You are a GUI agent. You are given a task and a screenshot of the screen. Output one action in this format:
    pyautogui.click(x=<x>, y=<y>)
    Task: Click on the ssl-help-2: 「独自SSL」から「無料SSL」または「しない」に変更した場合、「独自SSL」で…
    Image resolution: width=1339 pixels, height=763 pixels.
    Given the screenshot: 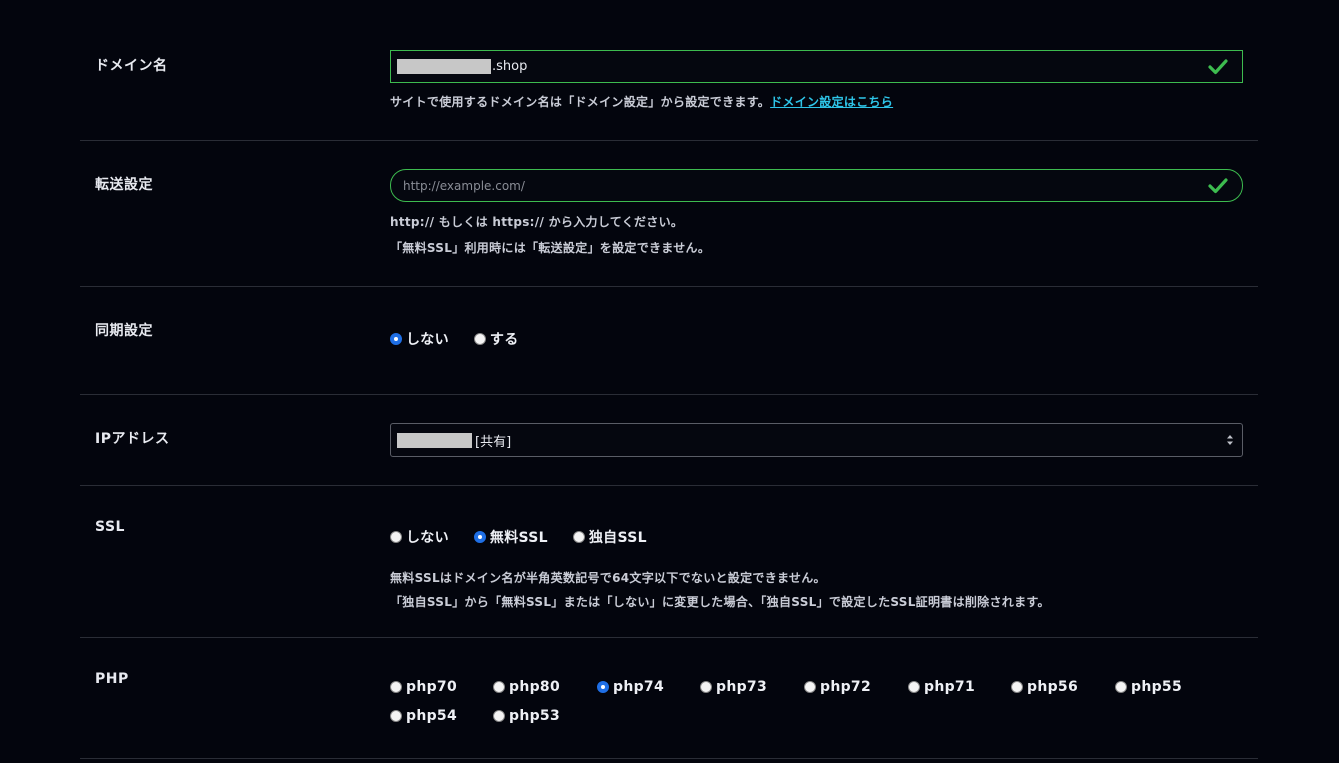 What is the action you would take?
    pyautogui.click(x=720, y=602)
    